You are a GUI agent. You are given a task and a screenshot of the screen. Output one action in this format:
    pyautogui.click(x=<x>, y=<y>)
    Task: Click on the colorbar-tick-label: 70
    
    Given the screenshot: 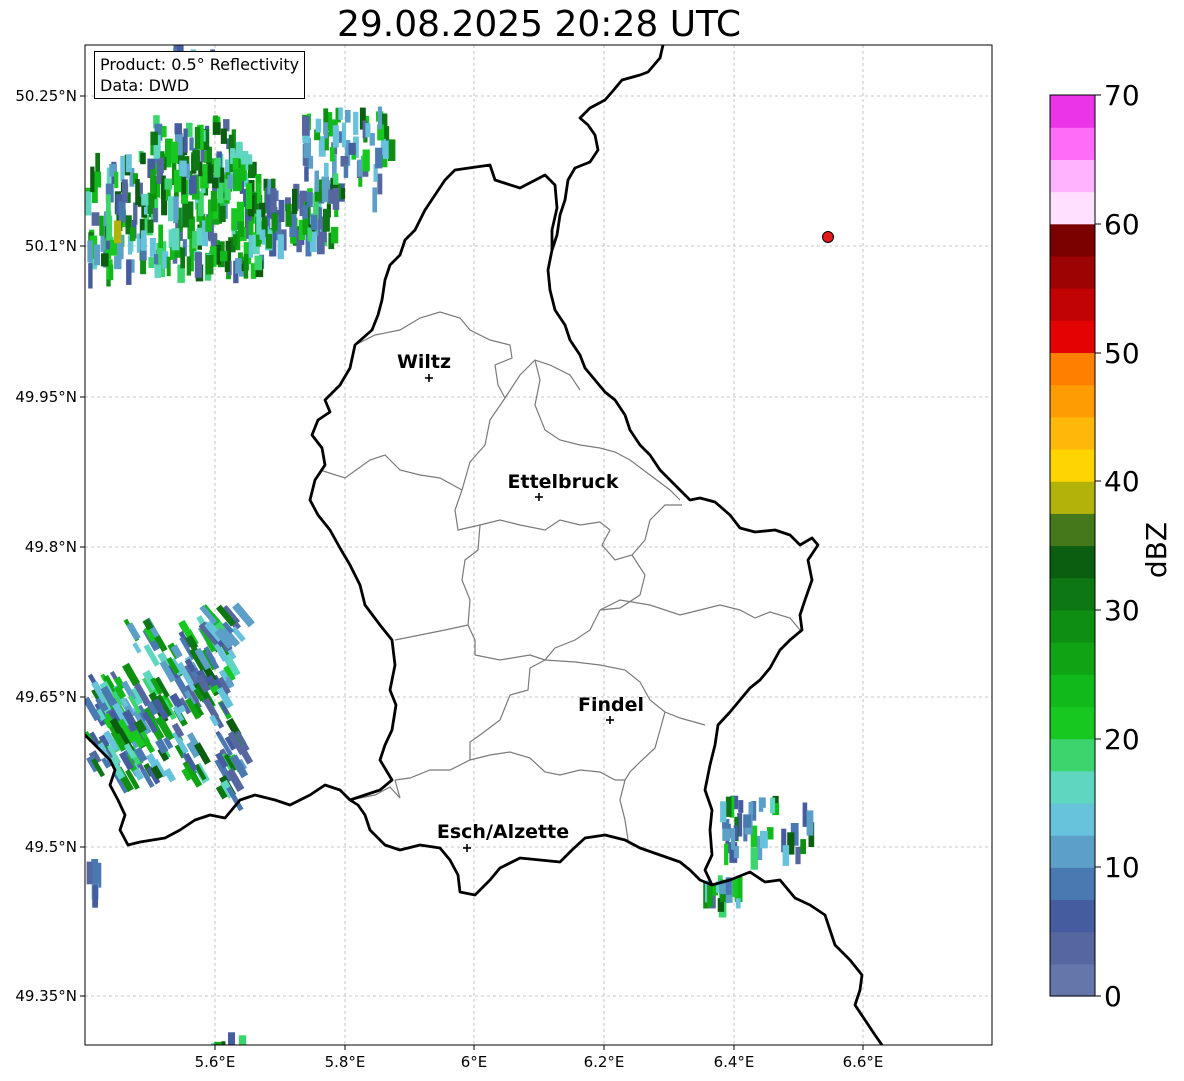 What is the action you would take?
    pyautogui.click(x=1122, y=95)
    